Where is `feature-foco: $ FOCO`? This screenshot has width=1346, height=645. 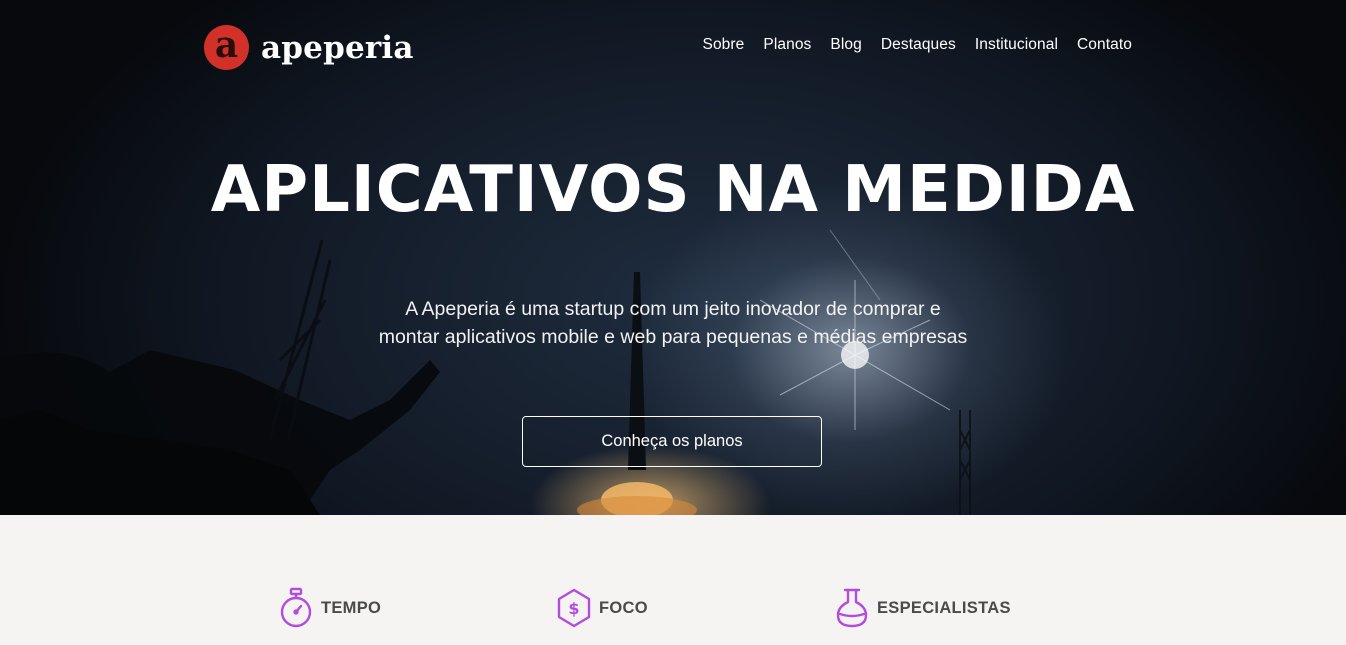
feature-foco: $ FOCO is located at coordinates (602, 608).